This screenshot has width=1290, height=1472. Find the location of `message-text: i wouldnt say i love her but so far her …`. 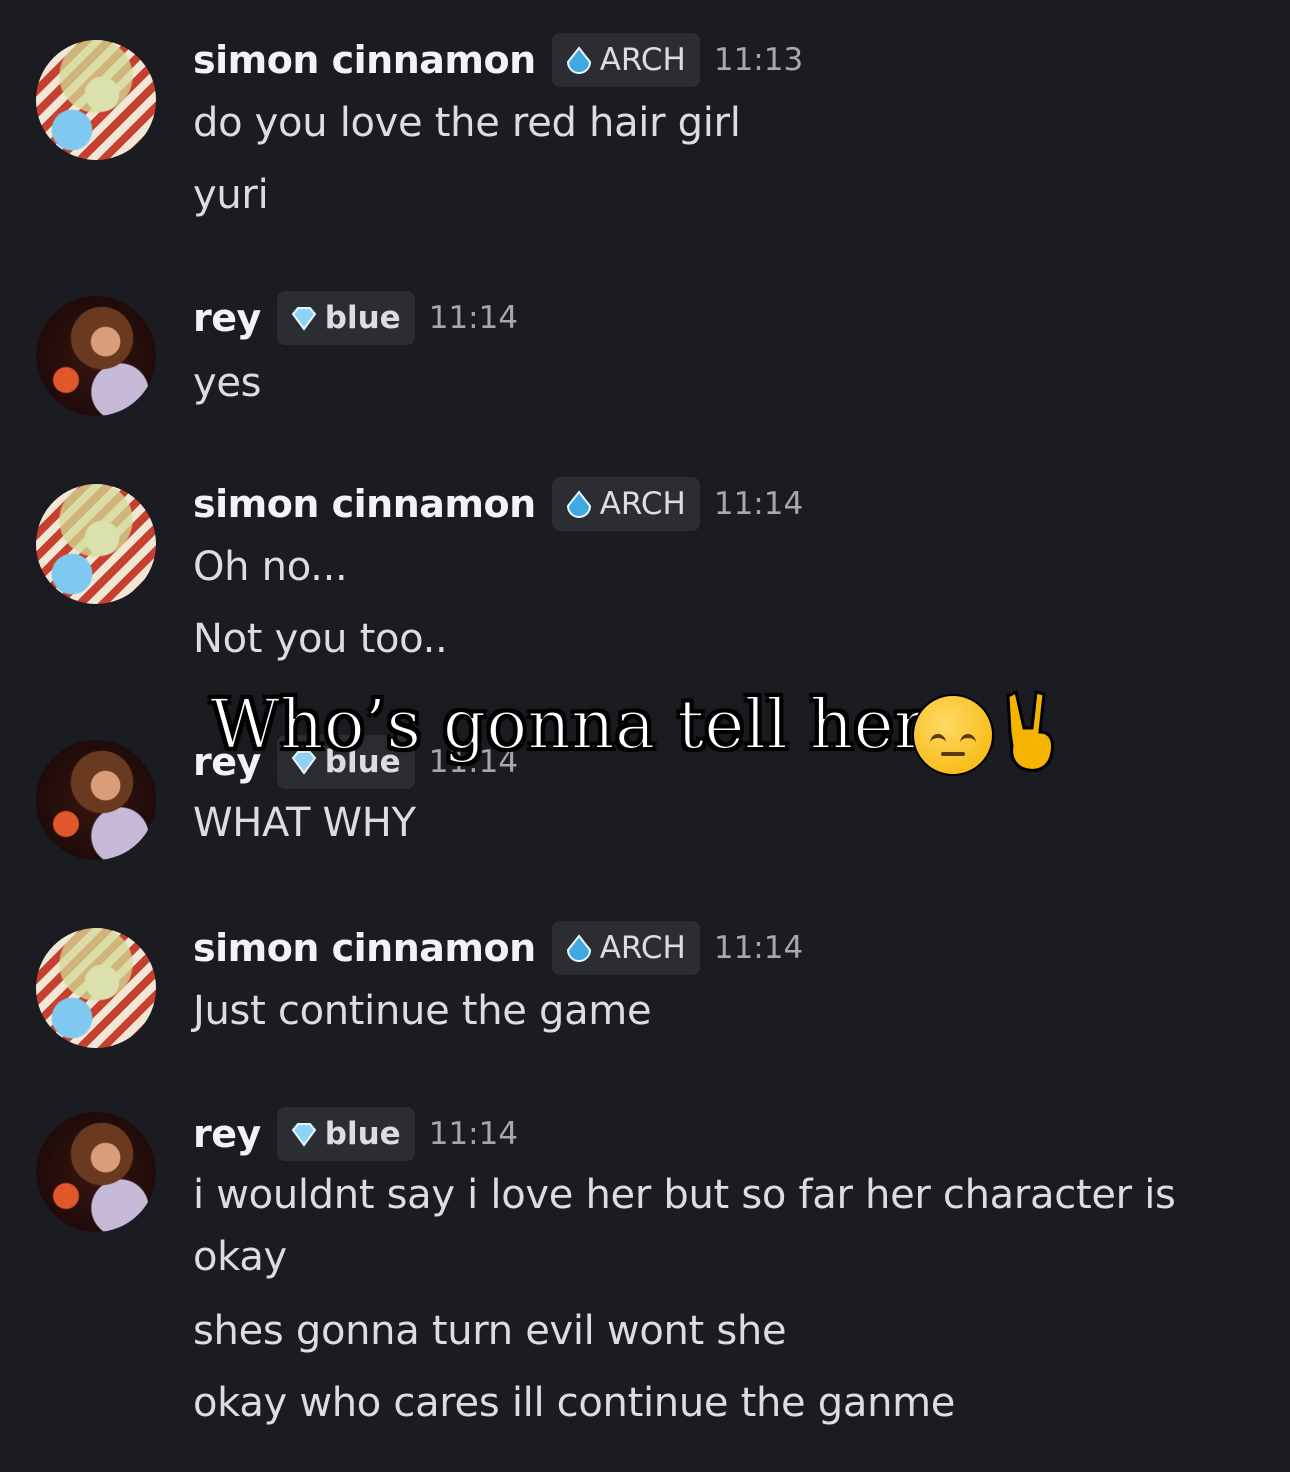

message-text: i wouldnt say i love her but so far her … is located at coordinates (684, 1195).